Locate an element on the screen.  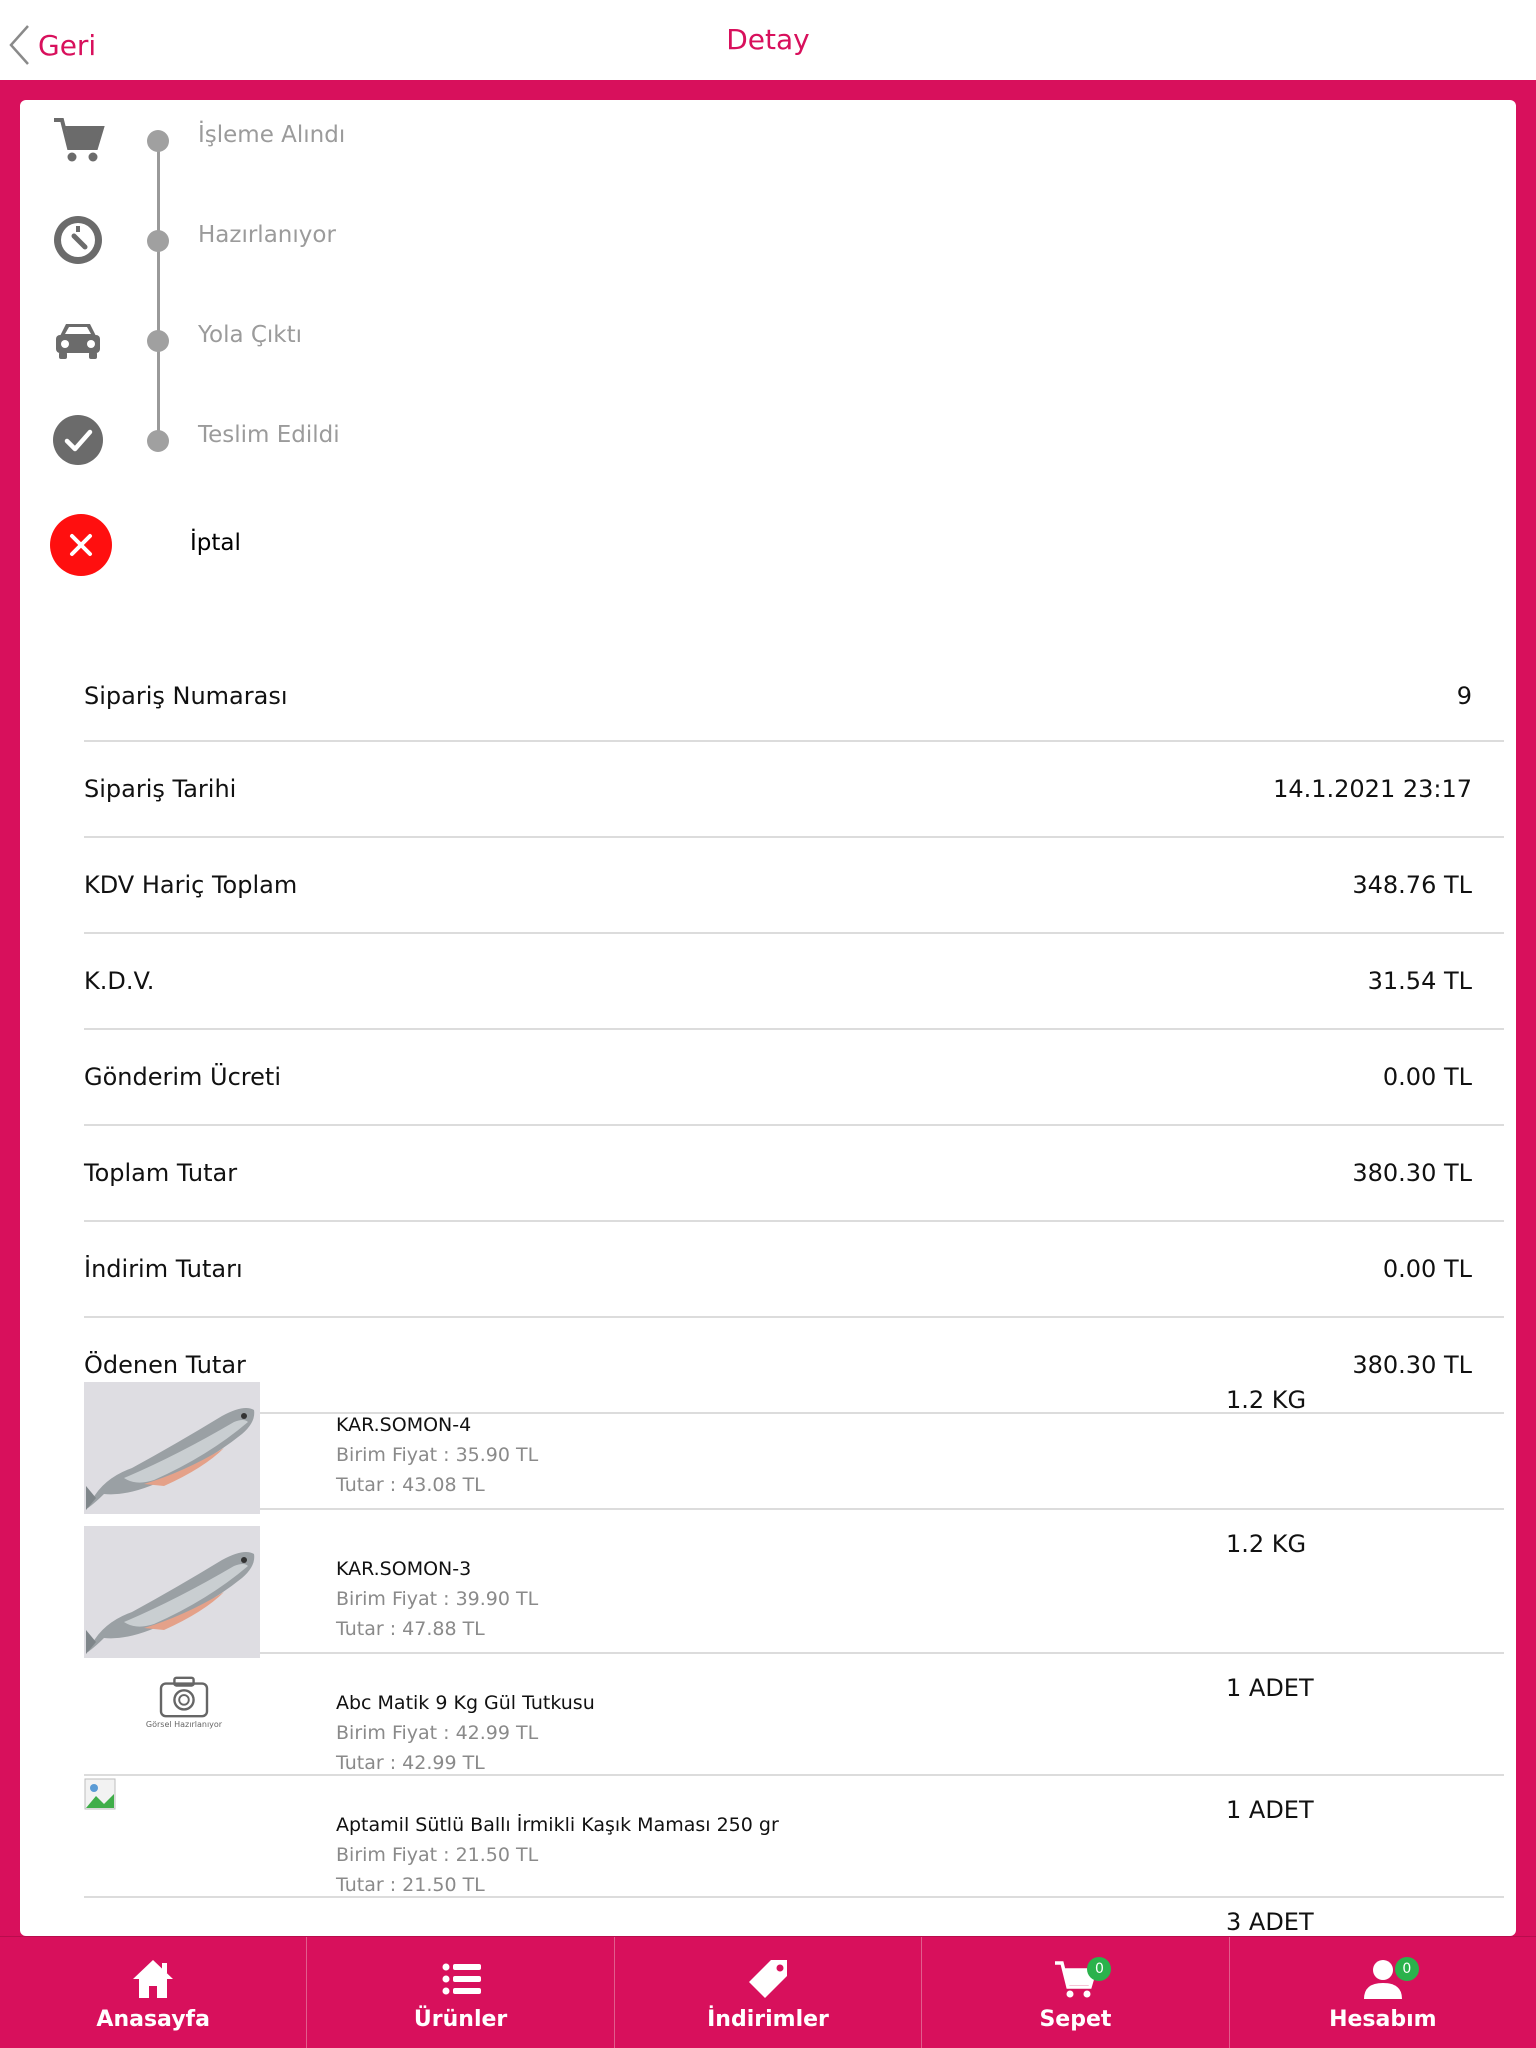
page-title: Detay is located at coordinates (768, 39).